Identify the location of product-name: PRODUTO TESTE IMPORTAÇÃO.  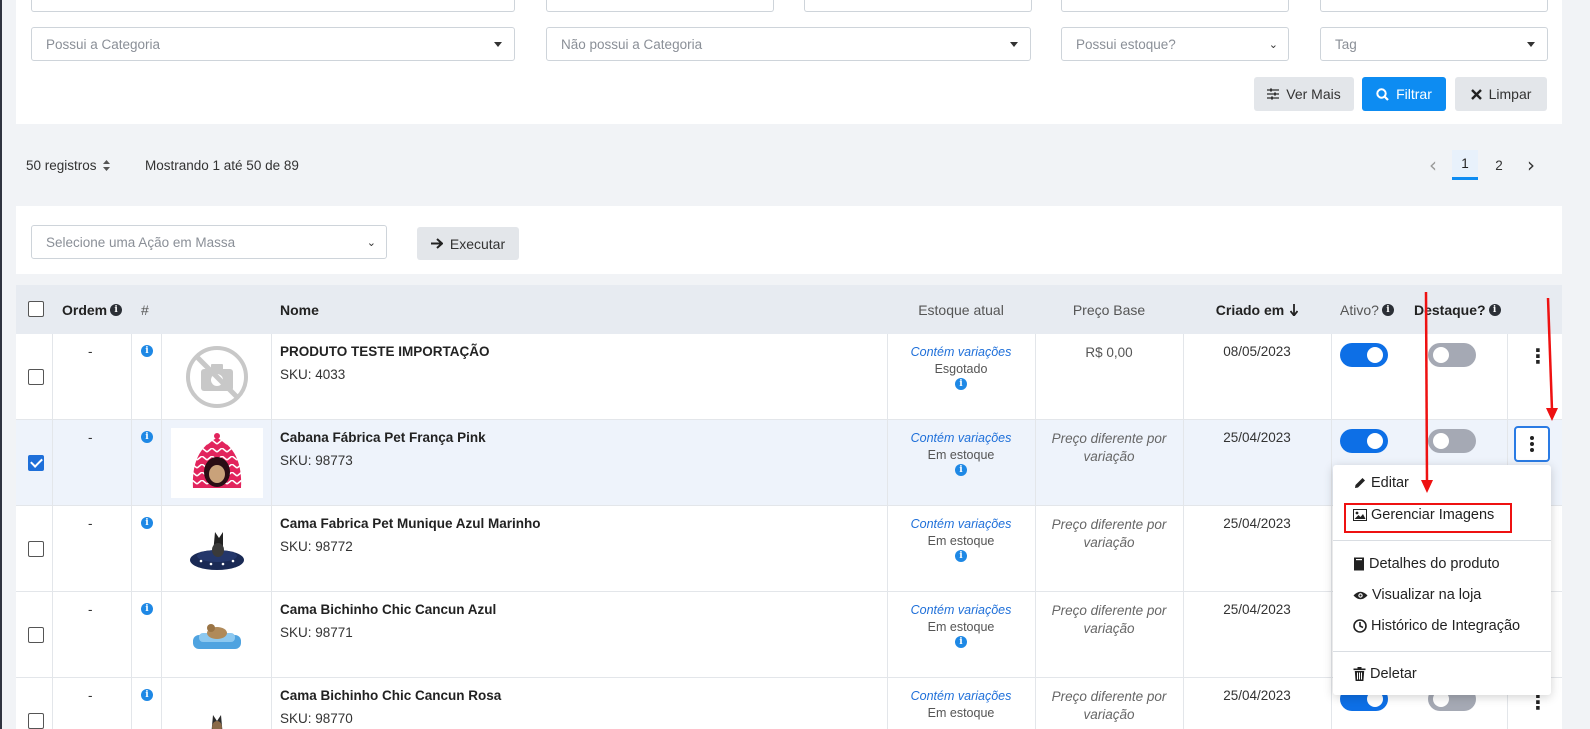
(385, 351).